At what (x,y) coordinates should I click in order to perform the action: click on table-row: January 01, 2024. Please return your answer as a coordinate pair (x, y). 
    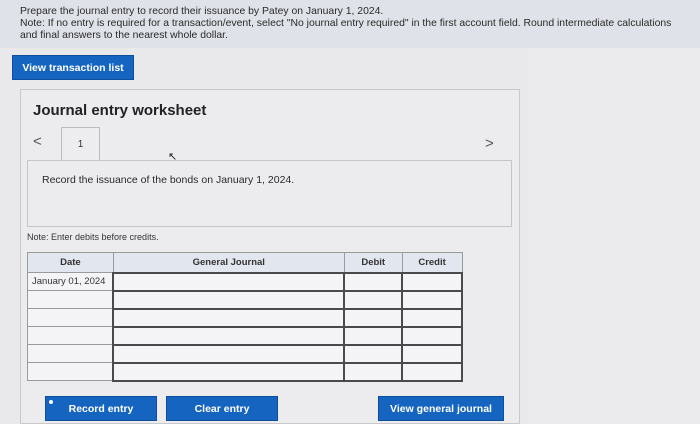
    Looking at the image, I should click on (245, 281).